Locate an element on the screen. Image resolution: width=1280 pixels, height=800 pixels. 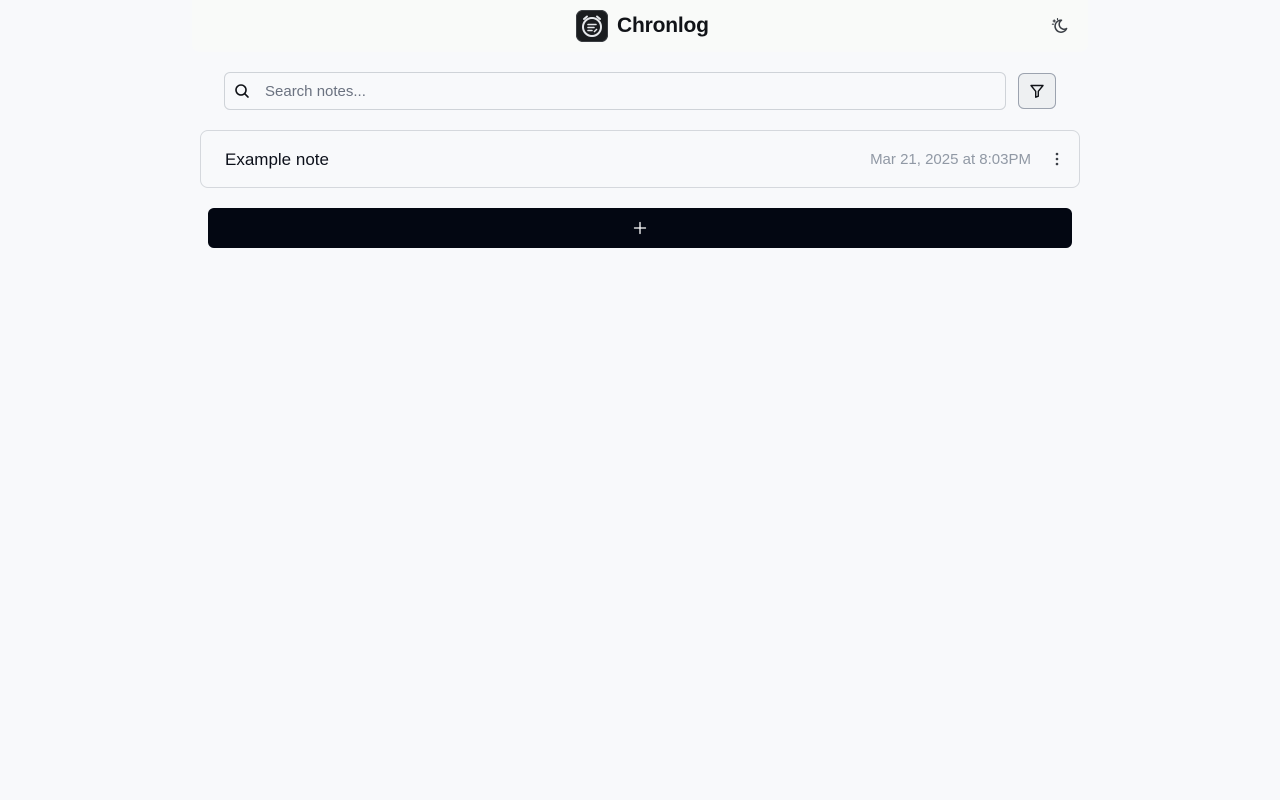
search-bar is located at coordinates (615, 91).